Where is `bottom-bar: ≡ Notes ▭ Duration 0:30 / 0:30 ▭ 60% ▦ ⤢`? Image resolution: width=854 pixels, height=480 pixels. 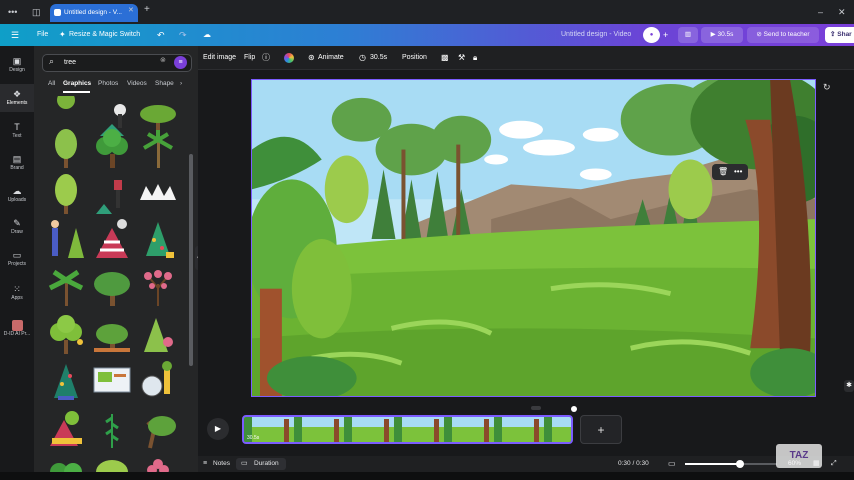 bottom-bar: ≡ Notes ▭ Duration 0:30 / 0:30 ▭ 60% ▦ ⤢ is located at coordinates (526, 464).